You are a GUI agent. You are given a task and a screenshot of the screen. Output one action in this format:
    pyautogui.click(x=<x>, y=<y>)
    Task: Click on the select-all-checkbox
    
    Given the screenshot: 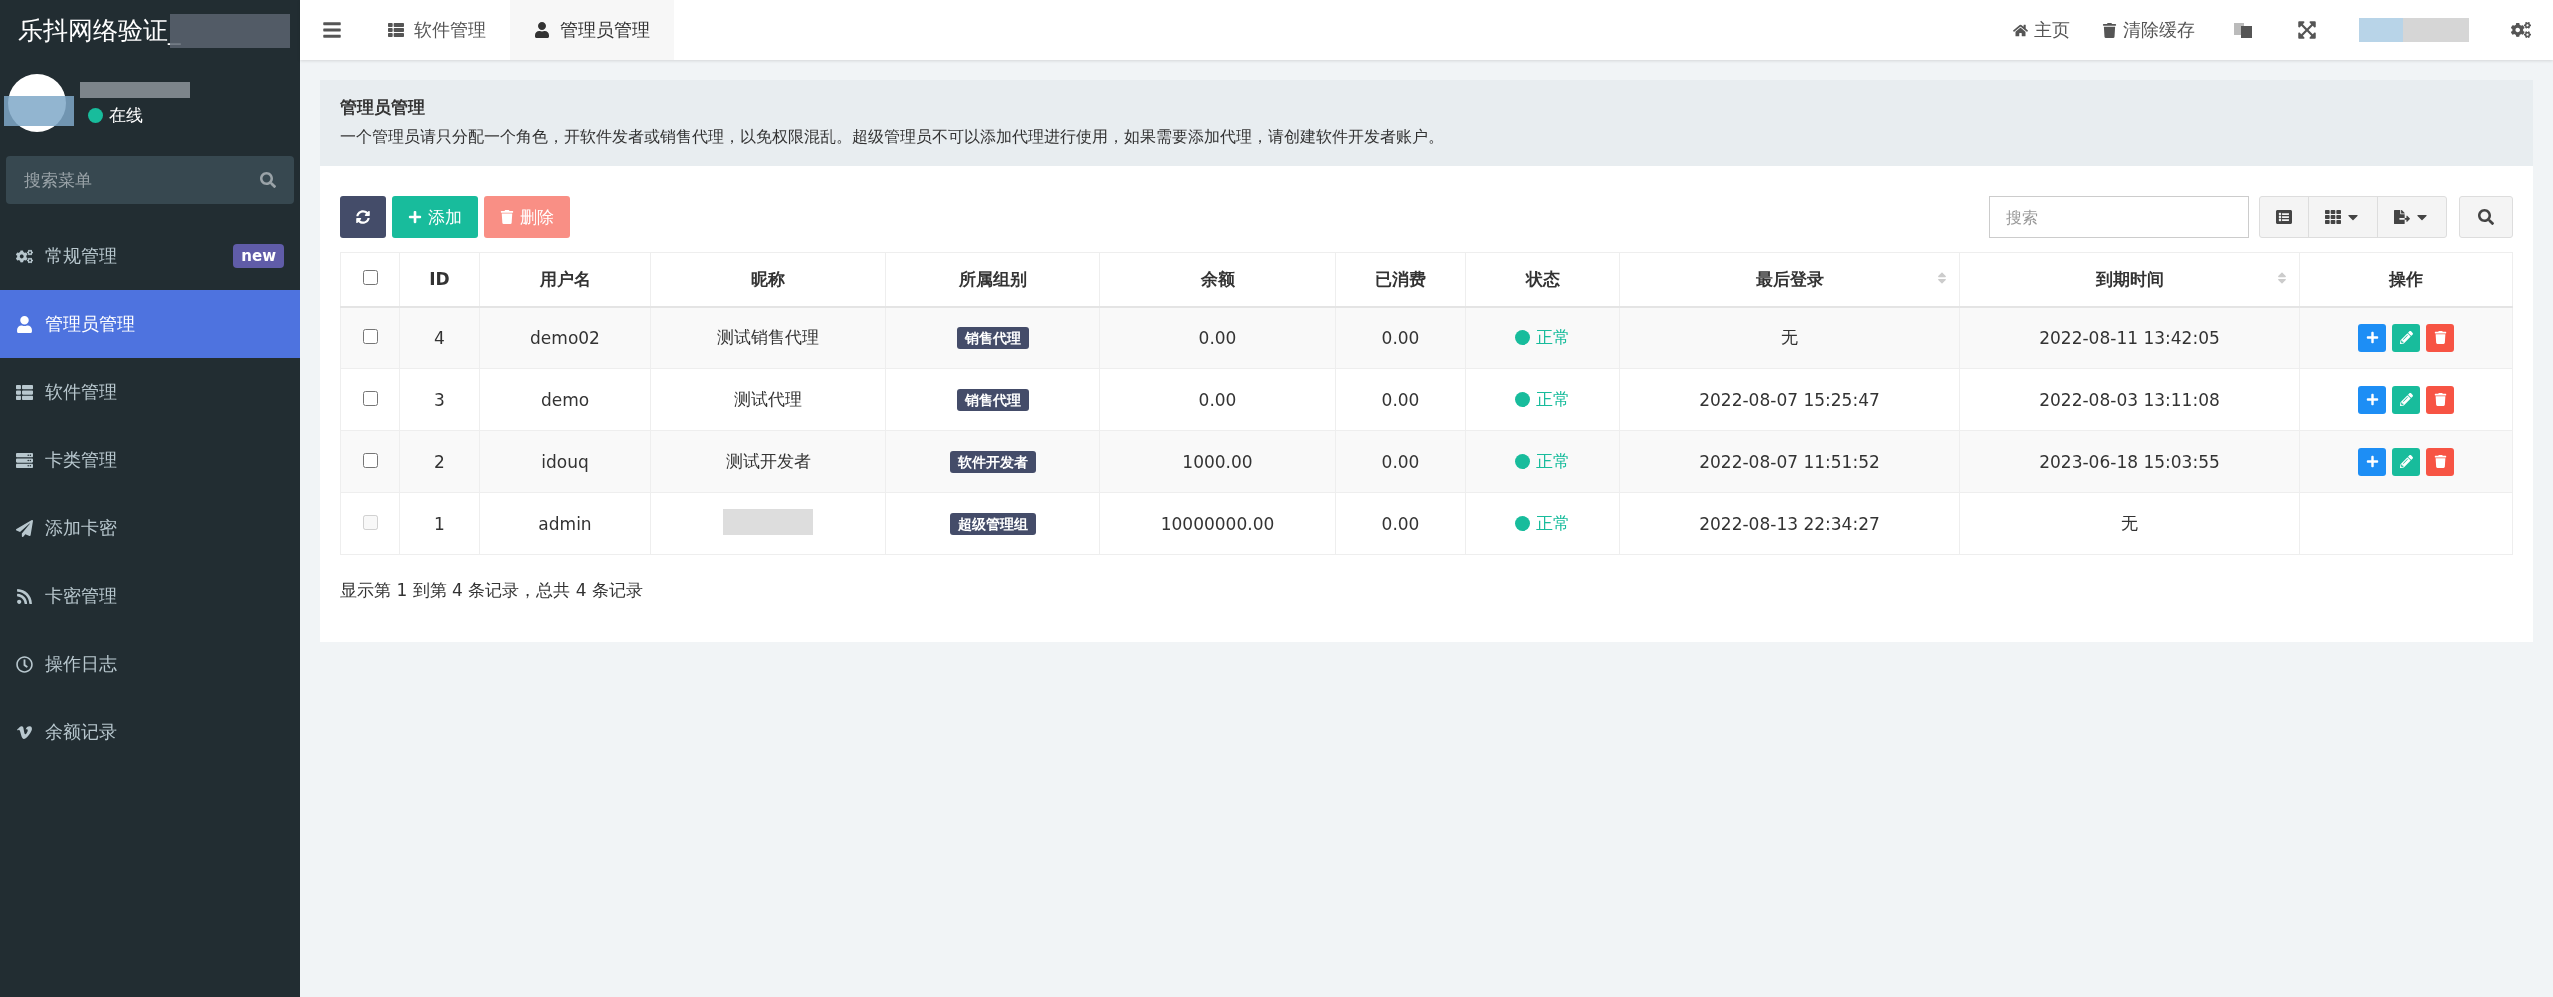 What is the action you would take?
    pyautogui.click(x=370, y=278)
    